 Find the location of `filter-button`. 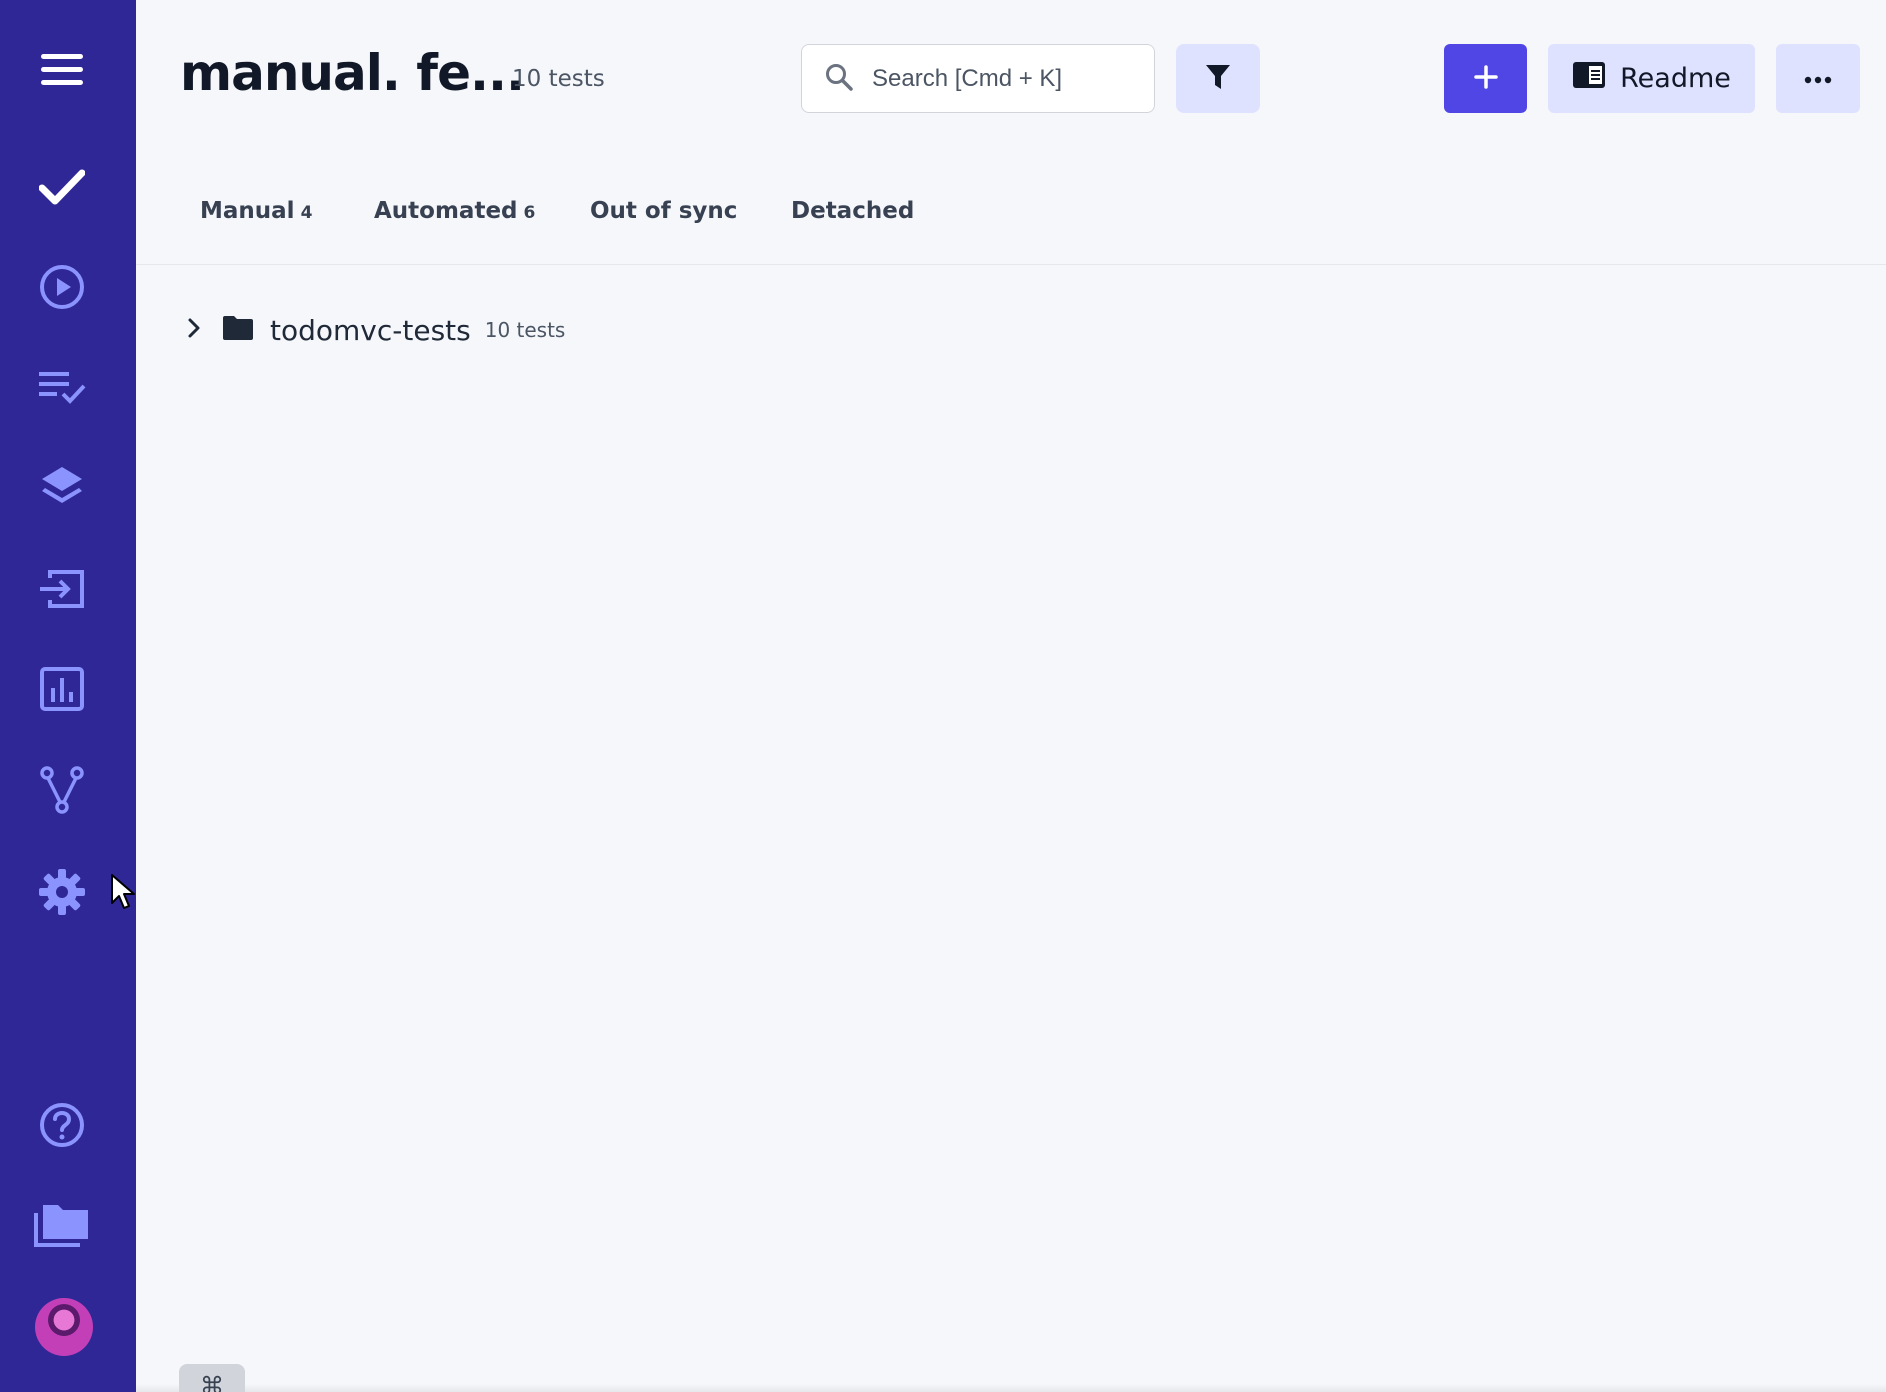

filter-button is located at coordinates (1218, 78).